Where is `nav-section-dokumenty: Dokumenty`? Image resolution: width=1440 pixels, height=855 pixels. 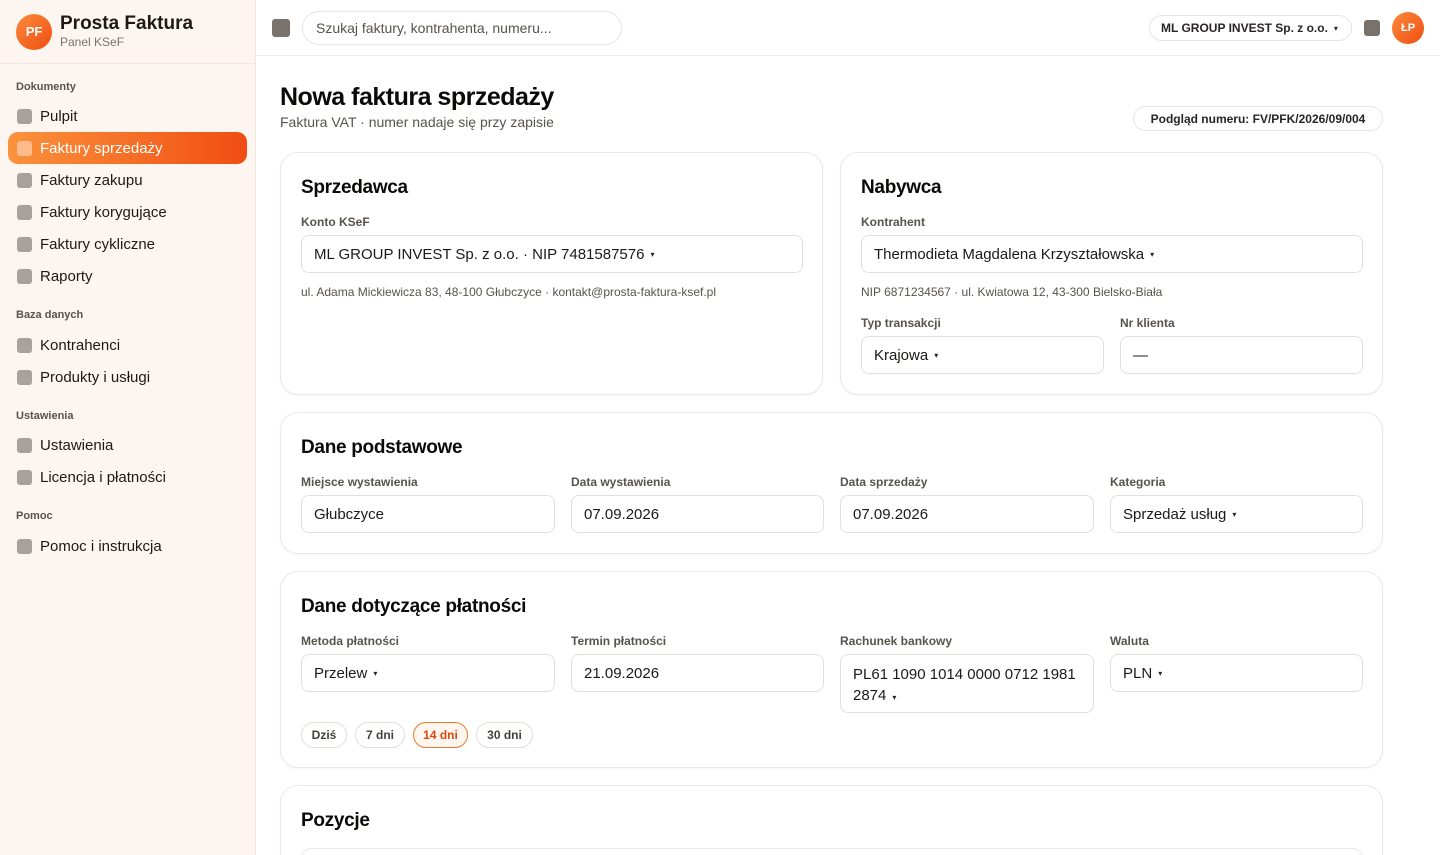 nav-section-dokumenty: Dokumenty is located at coordinates (46, 87).